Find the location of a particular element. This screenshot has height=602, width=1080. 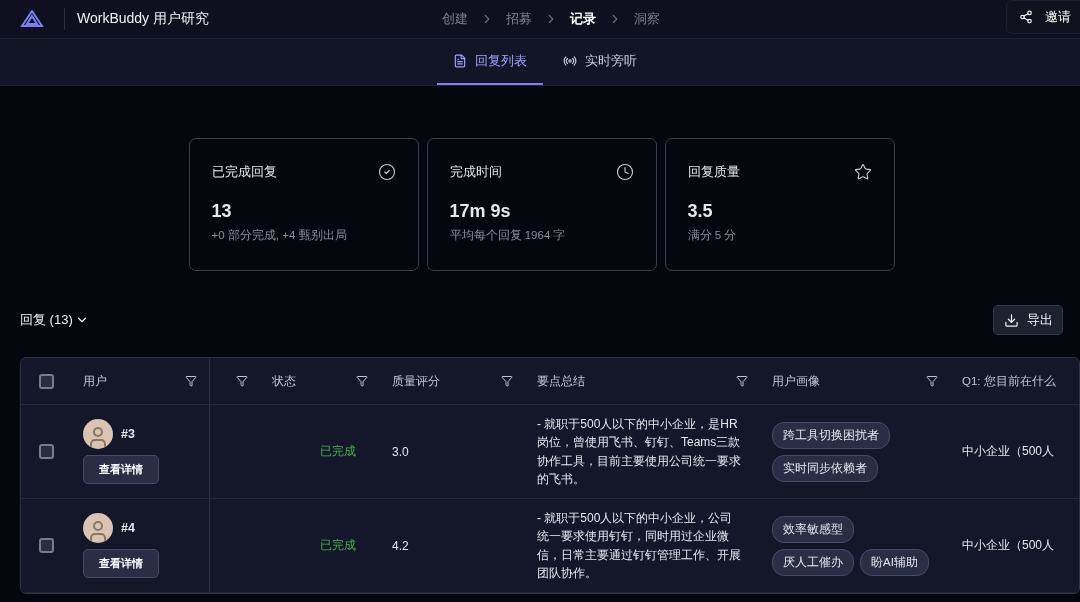

stat-note: +0 部分完成, +4 甄别出局 is located at coordinates (279, 235).